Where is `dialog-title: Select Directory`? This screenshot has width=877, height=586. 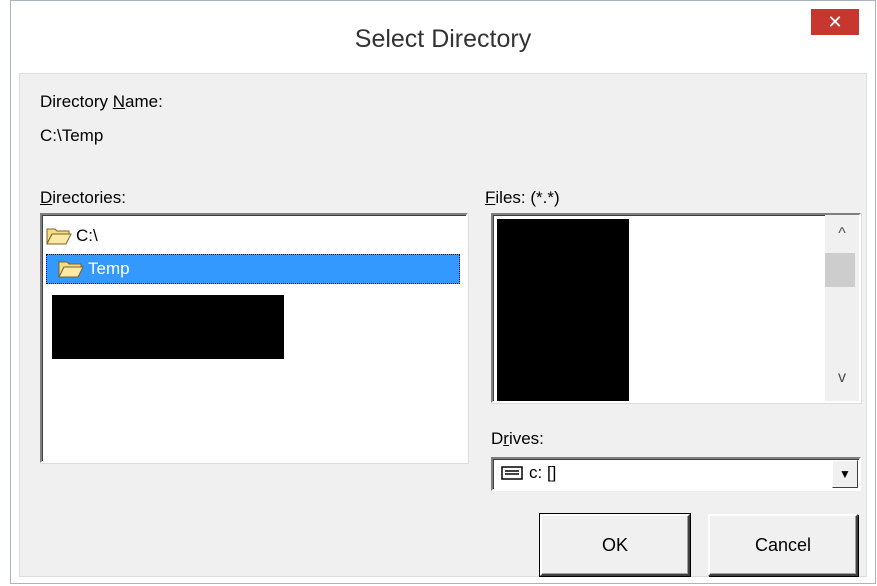
dialog-title: Select Directory is located at coordinates (443, 39).